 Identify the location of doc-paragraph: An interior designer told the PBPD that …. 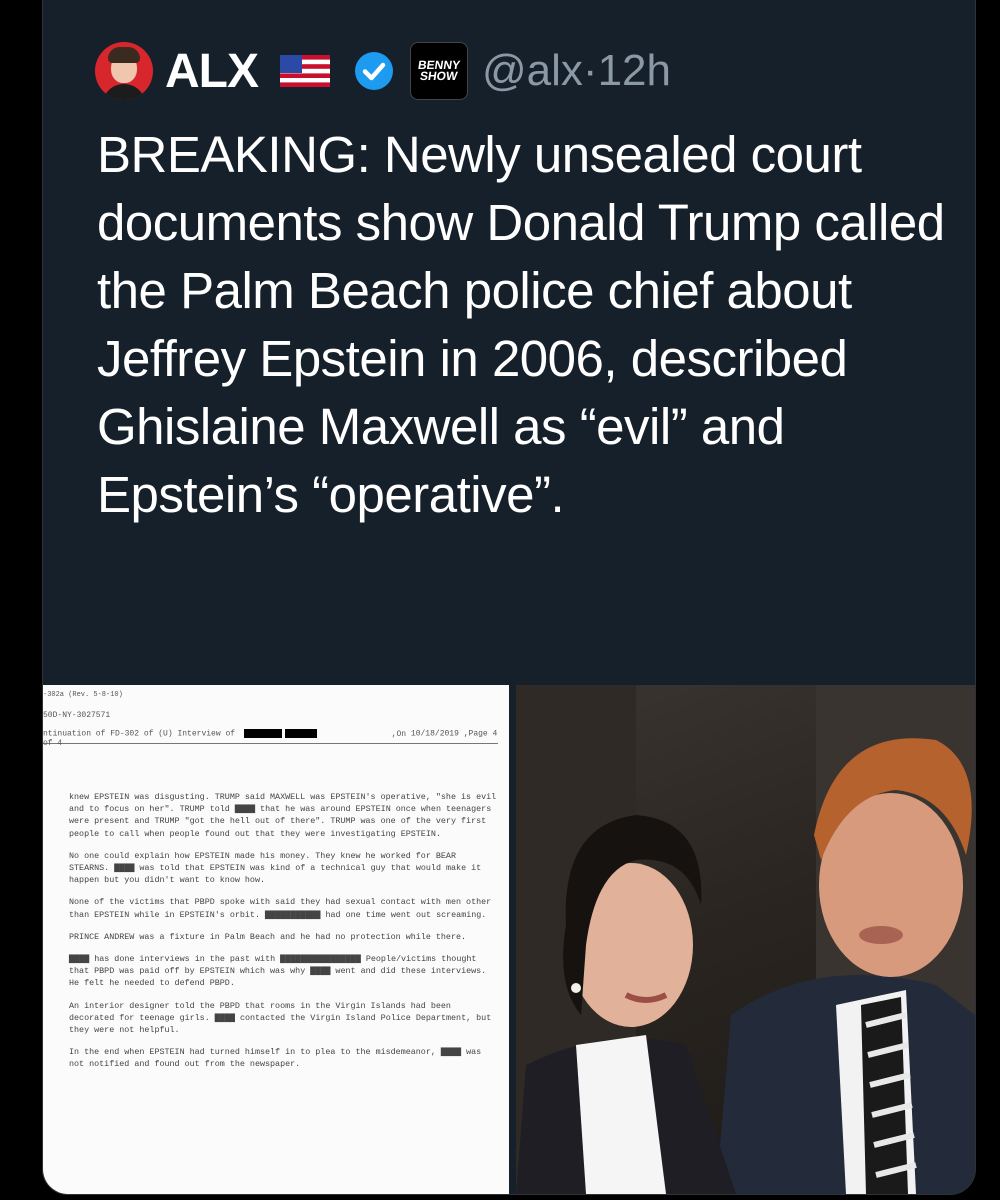
(280, 1018).